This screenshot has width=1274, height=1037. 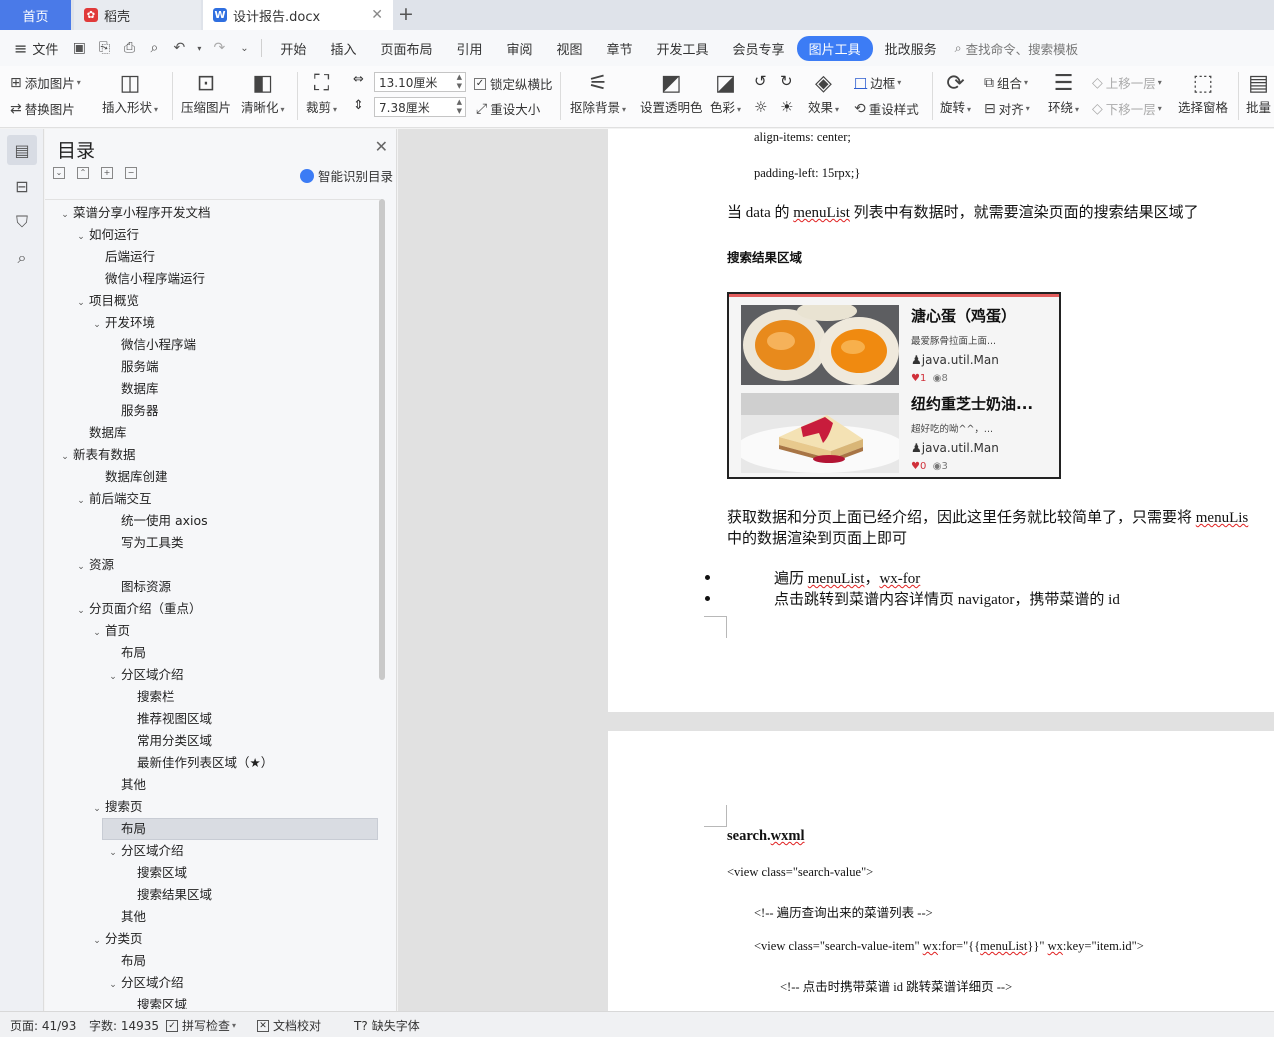 I want to click on brightness-down-icon: ☀, so click(x=786, y=107).